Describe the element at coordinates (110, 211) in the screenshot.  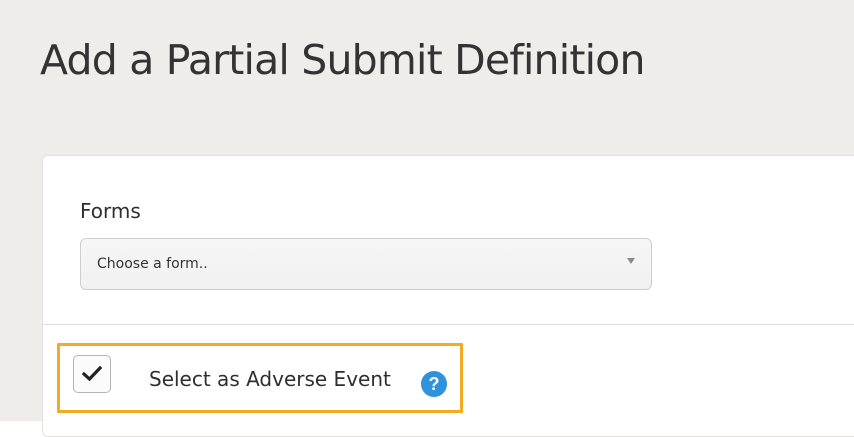
I see `forms-label: Forms` at that location.